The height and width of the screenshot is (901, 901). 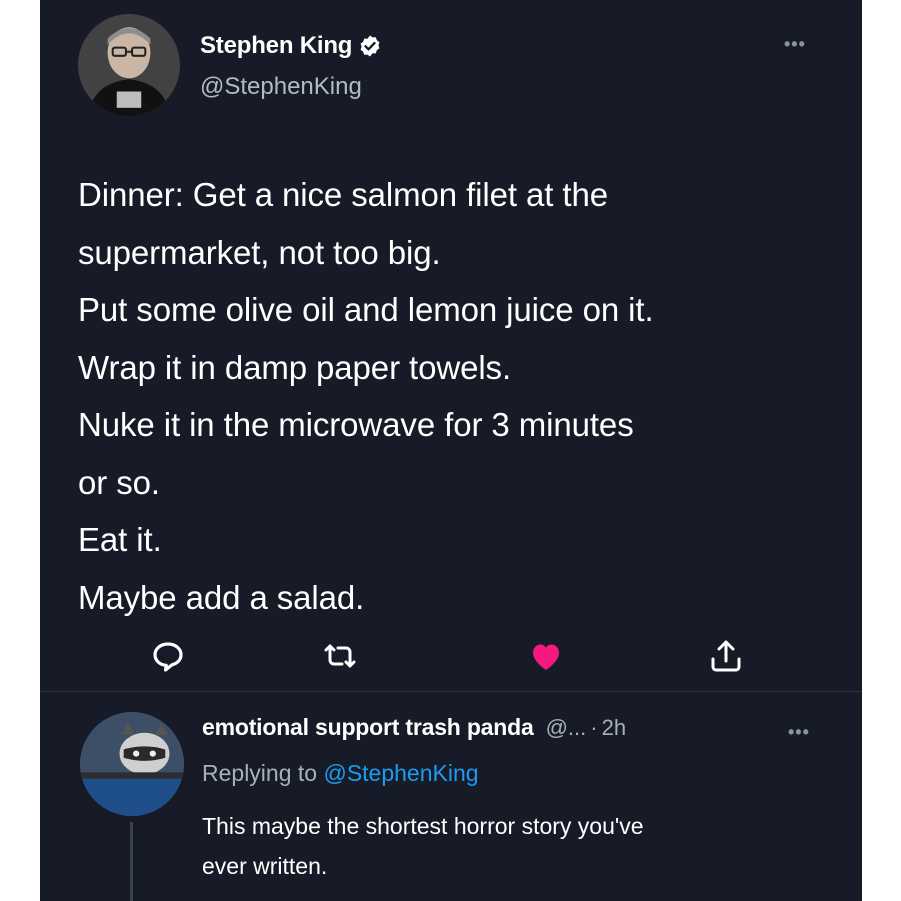 I want to click on tweet-action-bar, so click(x=451, y=656).